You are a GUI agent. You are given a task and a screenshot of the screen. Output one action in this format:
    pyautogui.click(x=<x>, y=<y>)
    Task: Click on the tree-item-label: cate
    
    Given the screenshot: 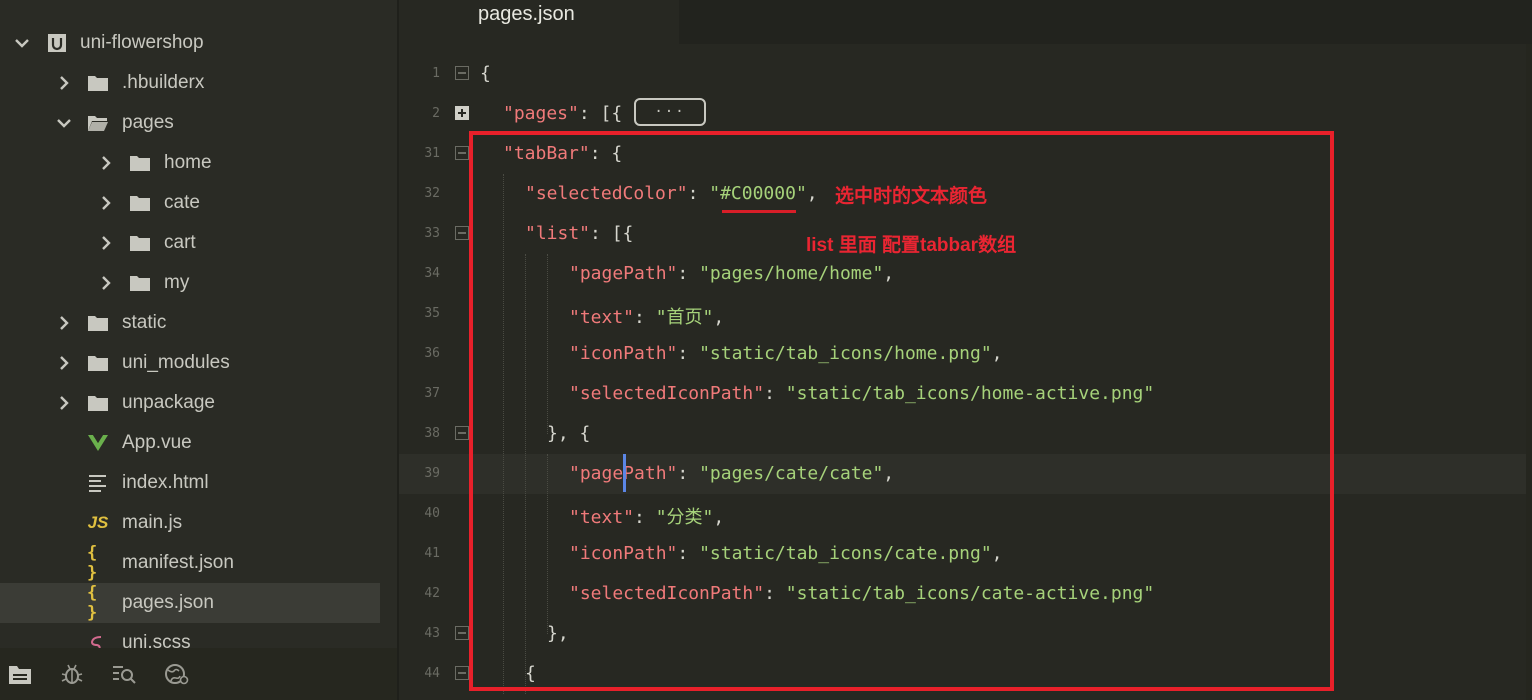 What is the action you would take?
    pyautogui.click(x=182, y=202)
    